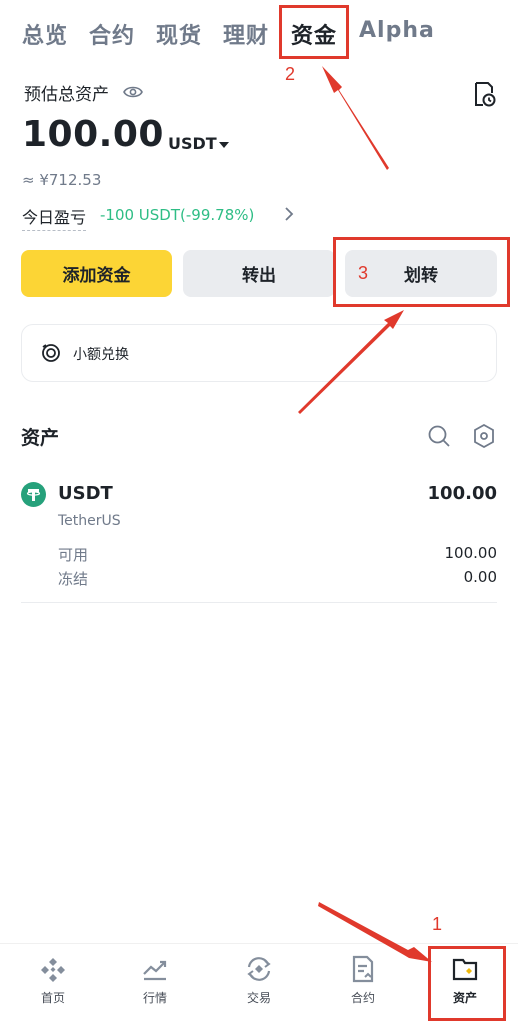 The image size is (518, 1028). Describe the element at coordinates (52, 998) in the screenshot. I see `nav-home-label: 首页` at that location.